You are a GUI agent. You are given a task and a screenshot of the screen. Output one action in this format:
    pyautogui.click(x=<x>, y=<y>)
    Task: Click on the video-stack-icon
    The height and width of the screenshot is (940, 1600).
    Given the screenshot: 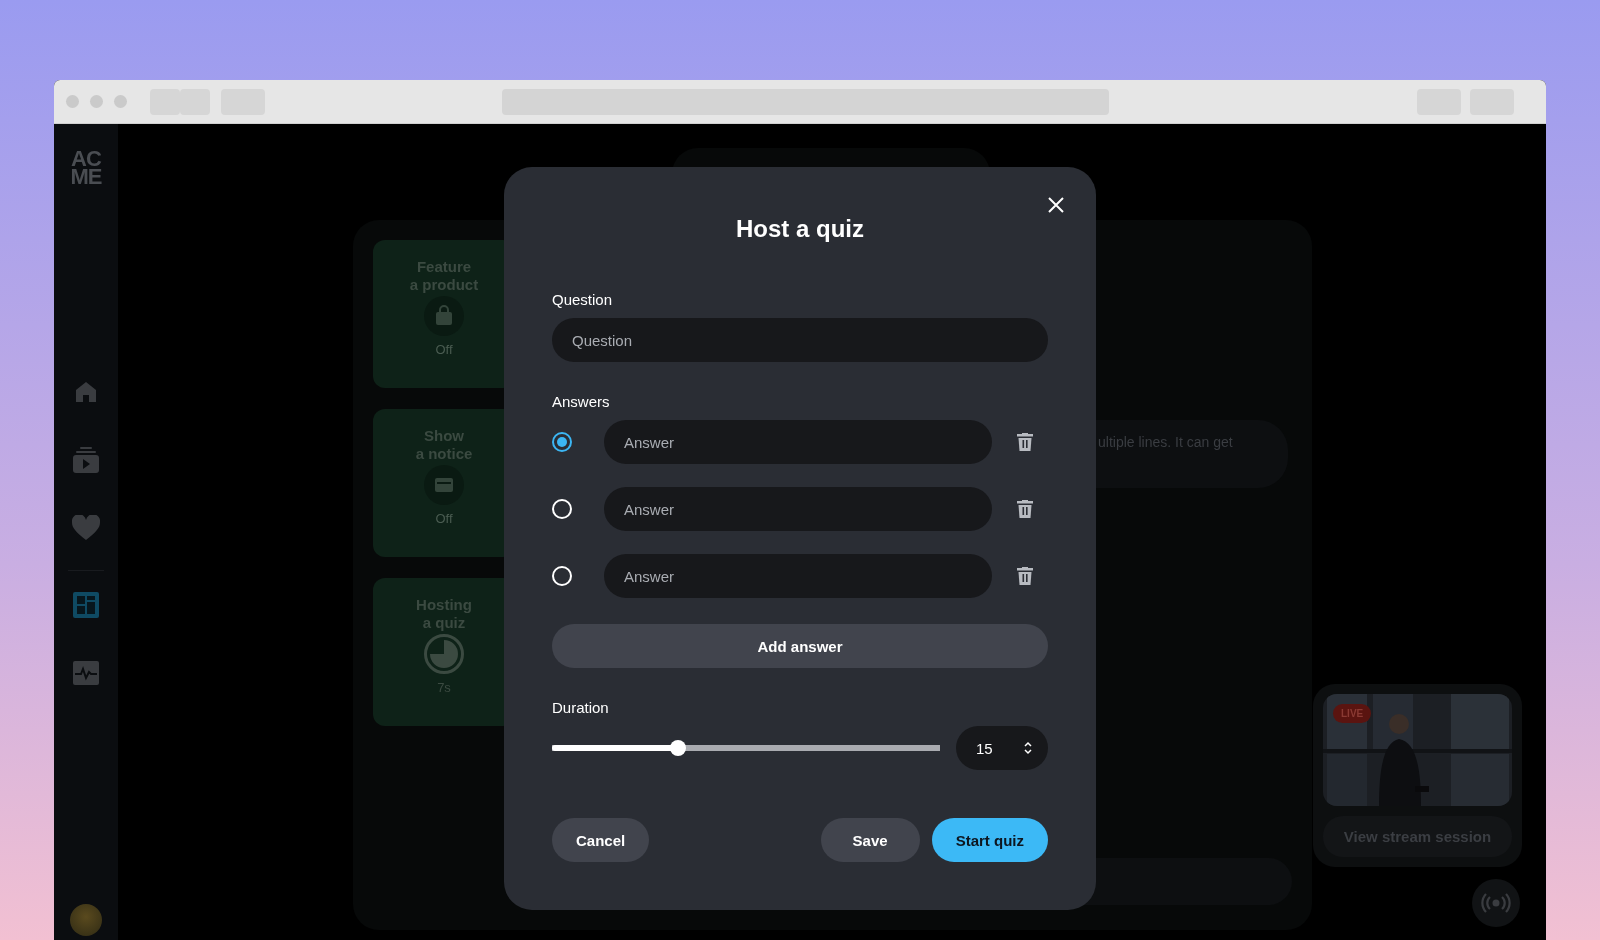 What is the action you would take?
    pyautogui.click(x=86, y=460)
    